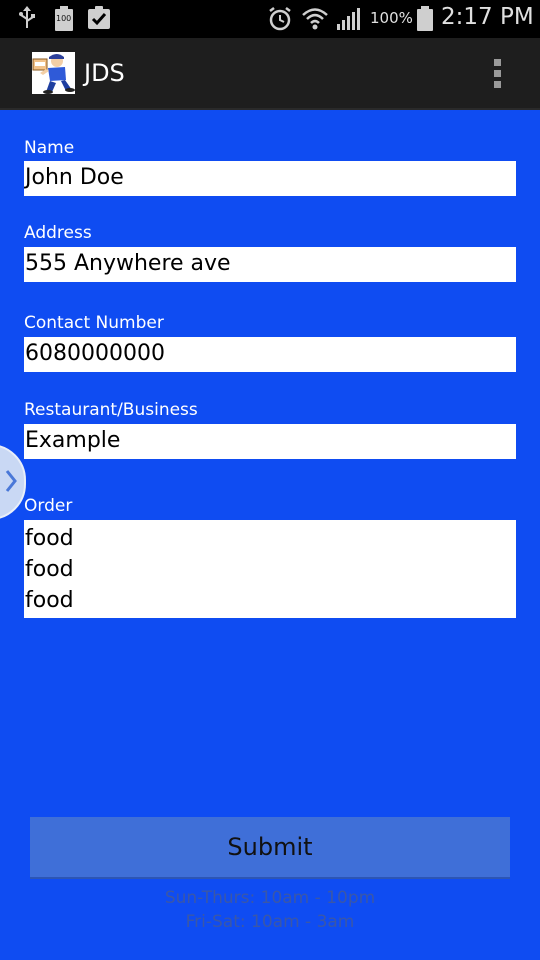 This screenshot has height=960, width=540. I want to click on hours-weekend: Fri-Sat: 10am - 3am, so click(270, 922).